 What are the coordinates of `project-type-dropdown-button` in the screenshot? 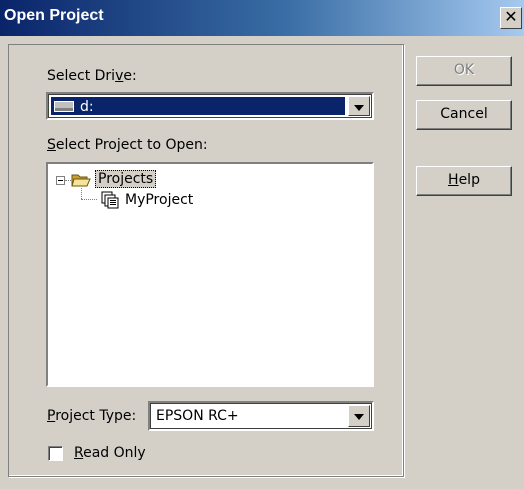 It's located at (359, 416).